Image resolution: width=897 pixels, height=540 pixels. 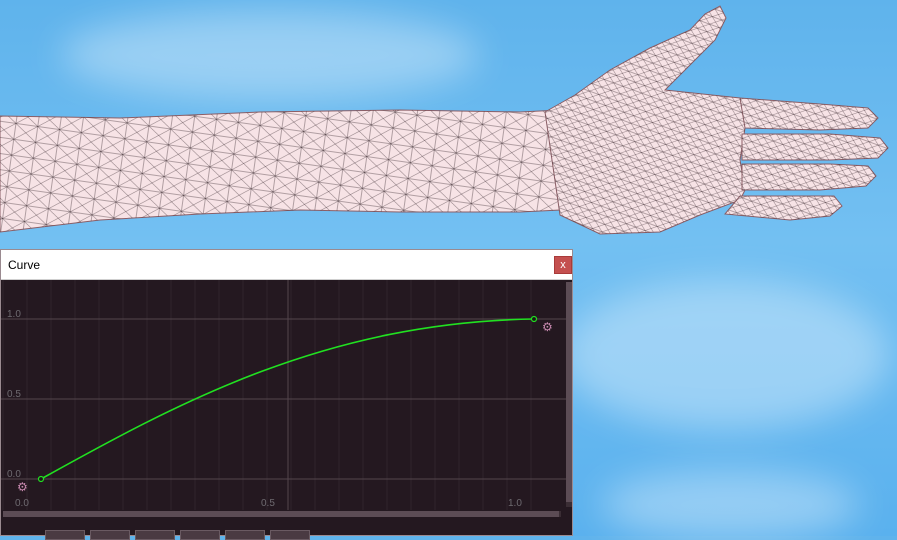 I want to click on horizontal-scrollbar, so click(x=282, y=514).